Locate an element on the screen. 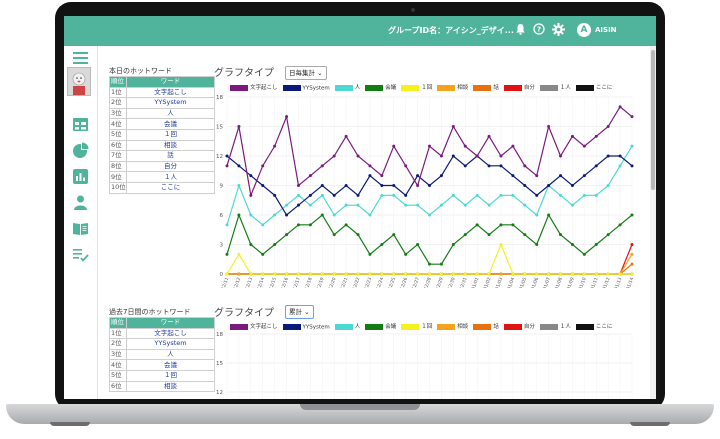 The width and height of the screenshot is (720, 439). rank-cell: 3位 is located at coordinates (118, 354).